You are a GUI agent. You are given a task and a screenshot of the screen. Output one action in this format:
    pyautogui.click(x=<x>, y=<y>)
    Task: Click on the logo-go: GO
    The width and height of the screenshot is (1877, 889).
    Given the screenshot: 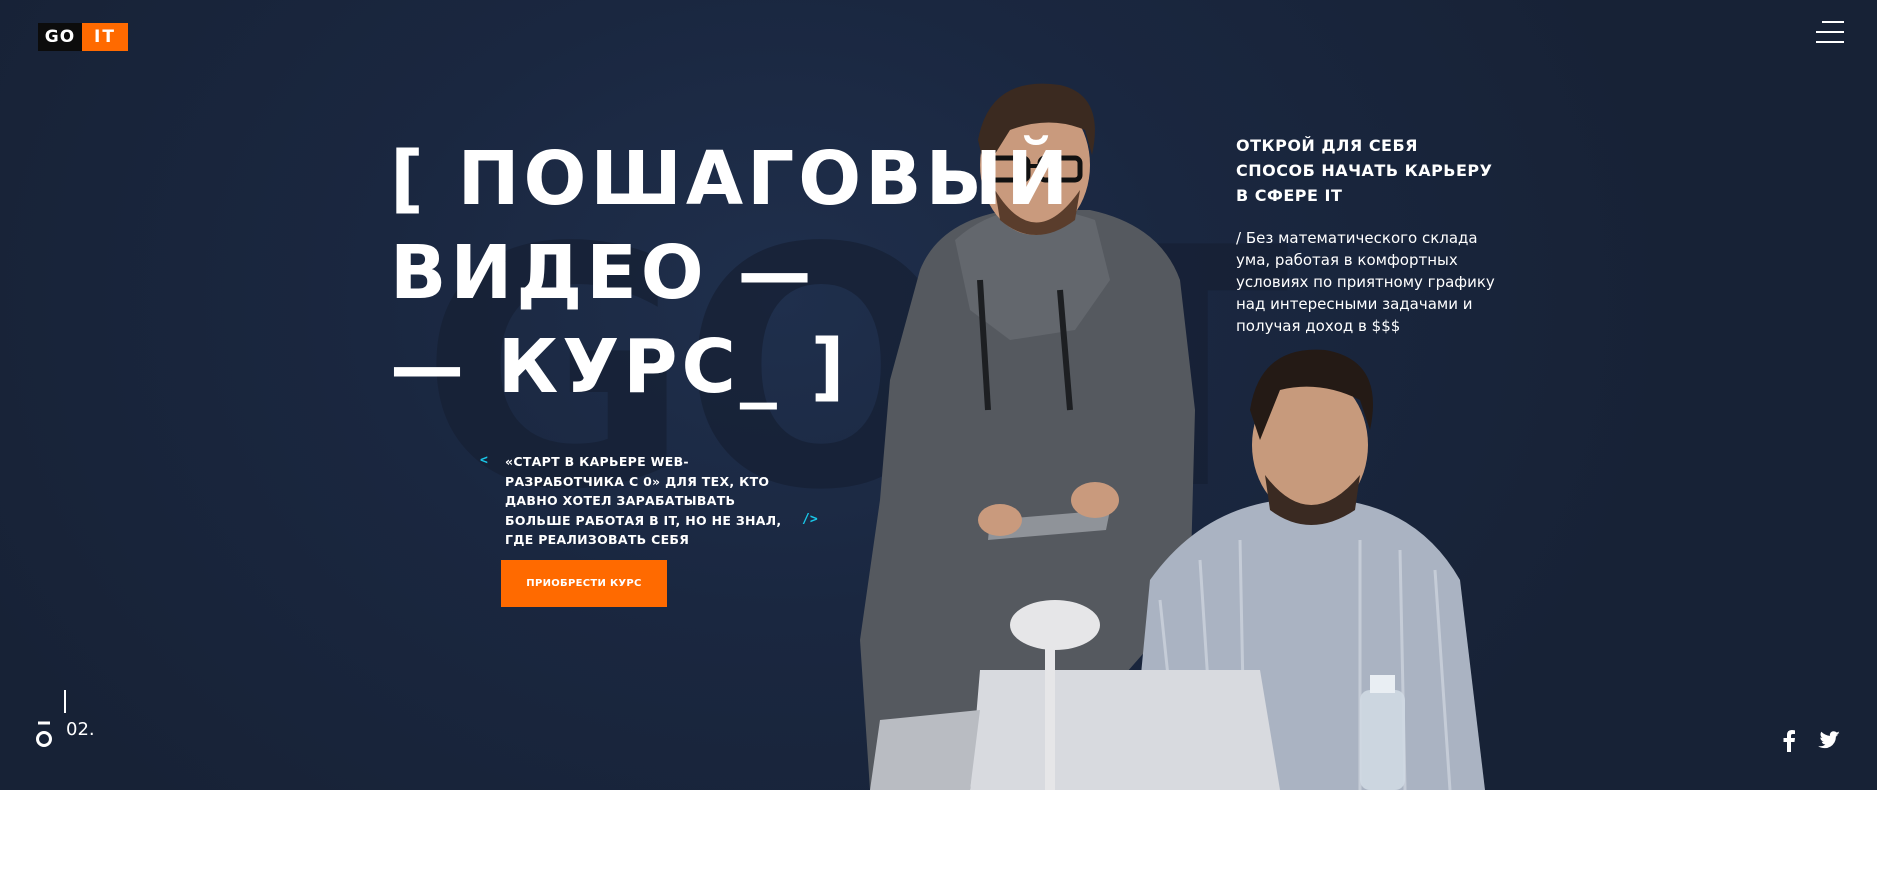 What is the action you would take?
    pyautogui.click(x=60, y=37)
    